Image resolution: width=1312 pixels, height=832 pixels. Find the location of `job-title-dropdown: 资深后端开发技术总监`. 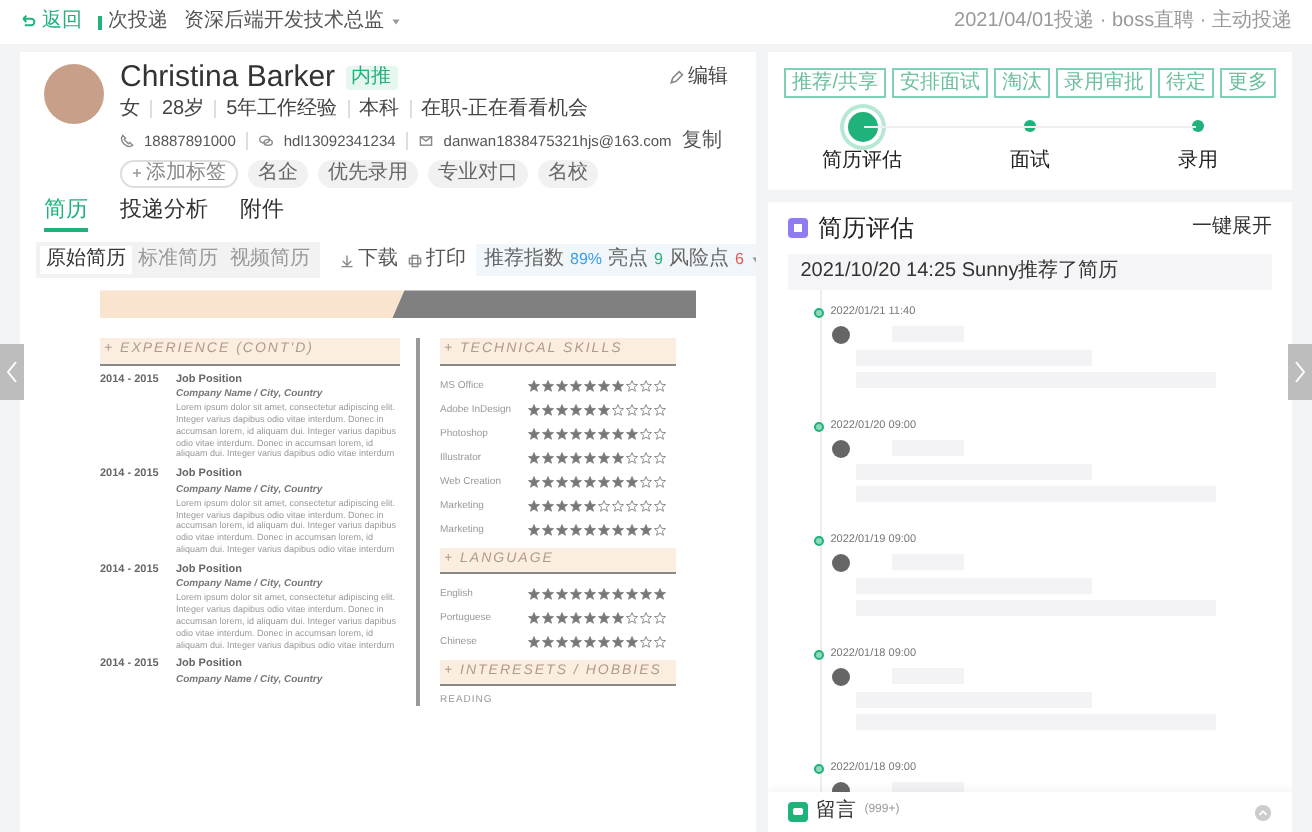

job-title-dropdown: 资深后端开发技术总监 is located at coordinates (293, 22).